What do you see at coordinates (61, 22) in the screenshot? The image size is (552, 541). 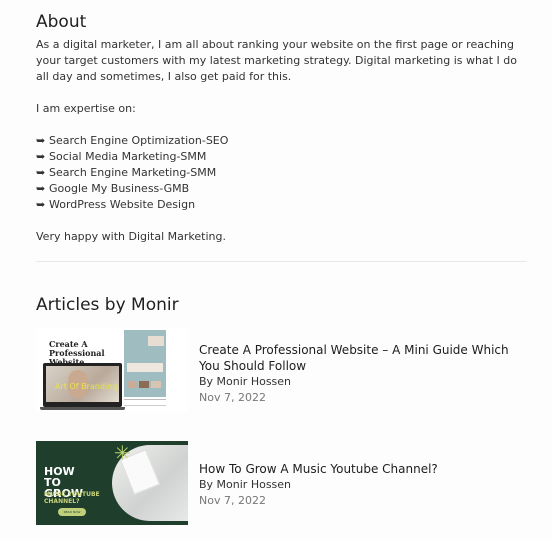 I see `about-heading: About` at bounding box center [61, 22].